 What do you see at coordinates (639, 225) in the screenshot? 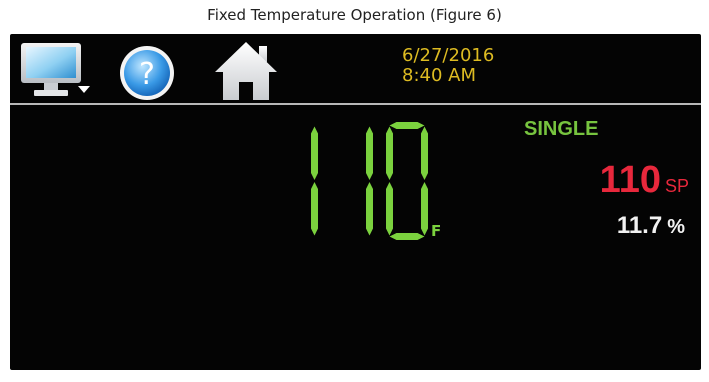
I see `output-value: 11.7` at bounding box center [639, 225].